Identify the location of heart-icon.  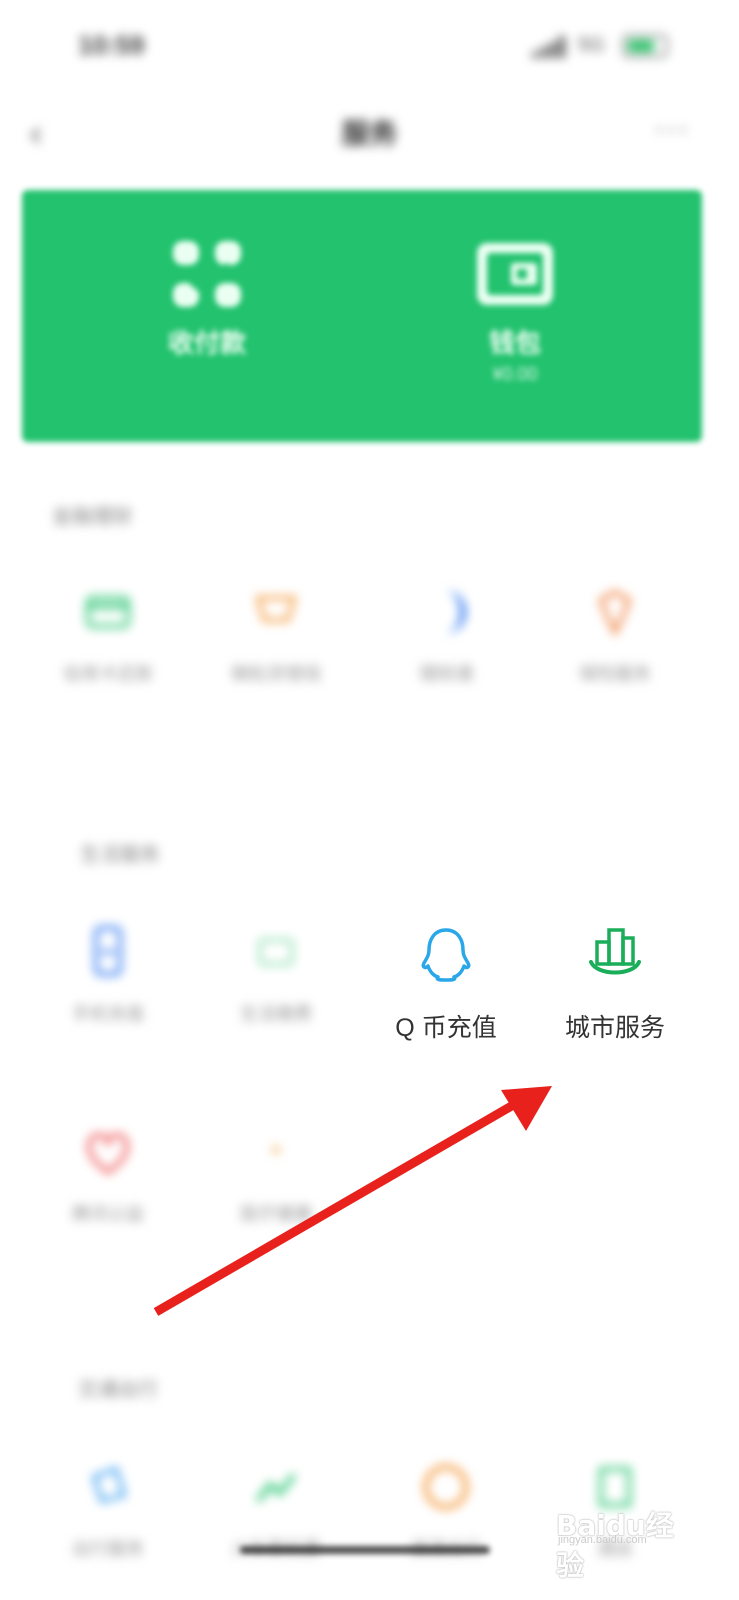
(108, 1152).